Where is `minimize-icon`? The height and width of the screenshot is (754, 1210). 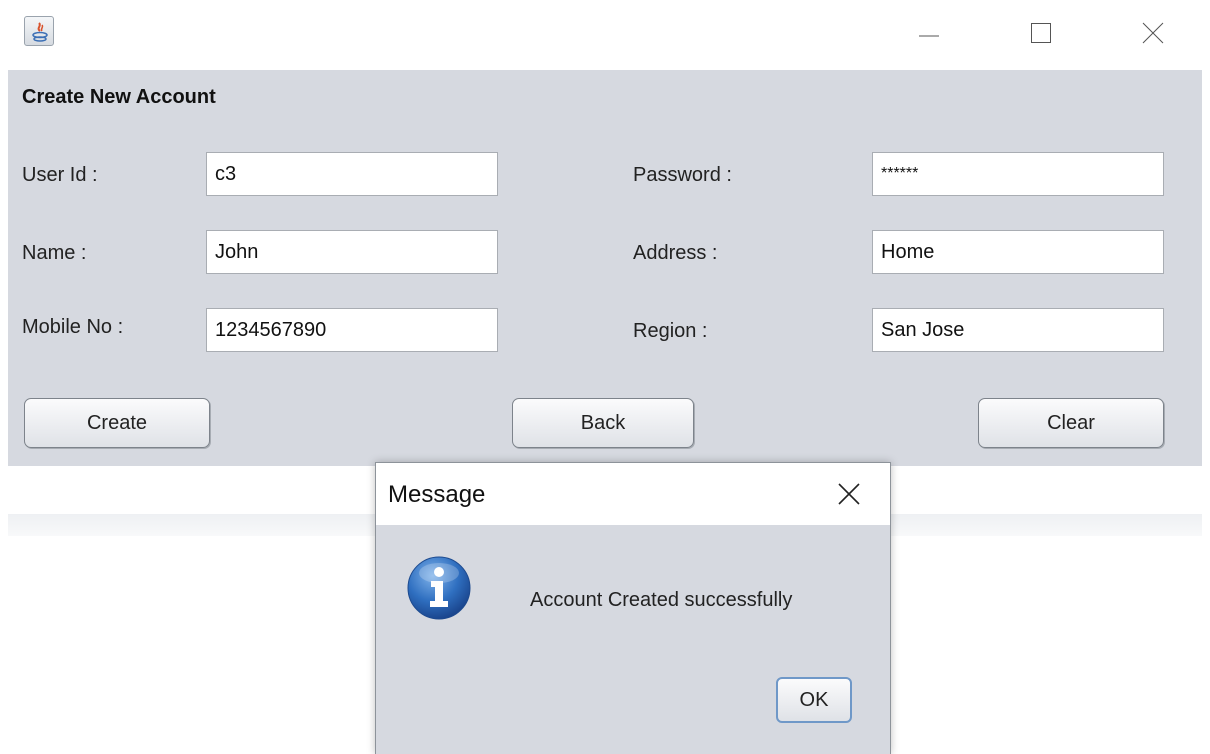
minimize-icon is located at coordinates (929, 34).